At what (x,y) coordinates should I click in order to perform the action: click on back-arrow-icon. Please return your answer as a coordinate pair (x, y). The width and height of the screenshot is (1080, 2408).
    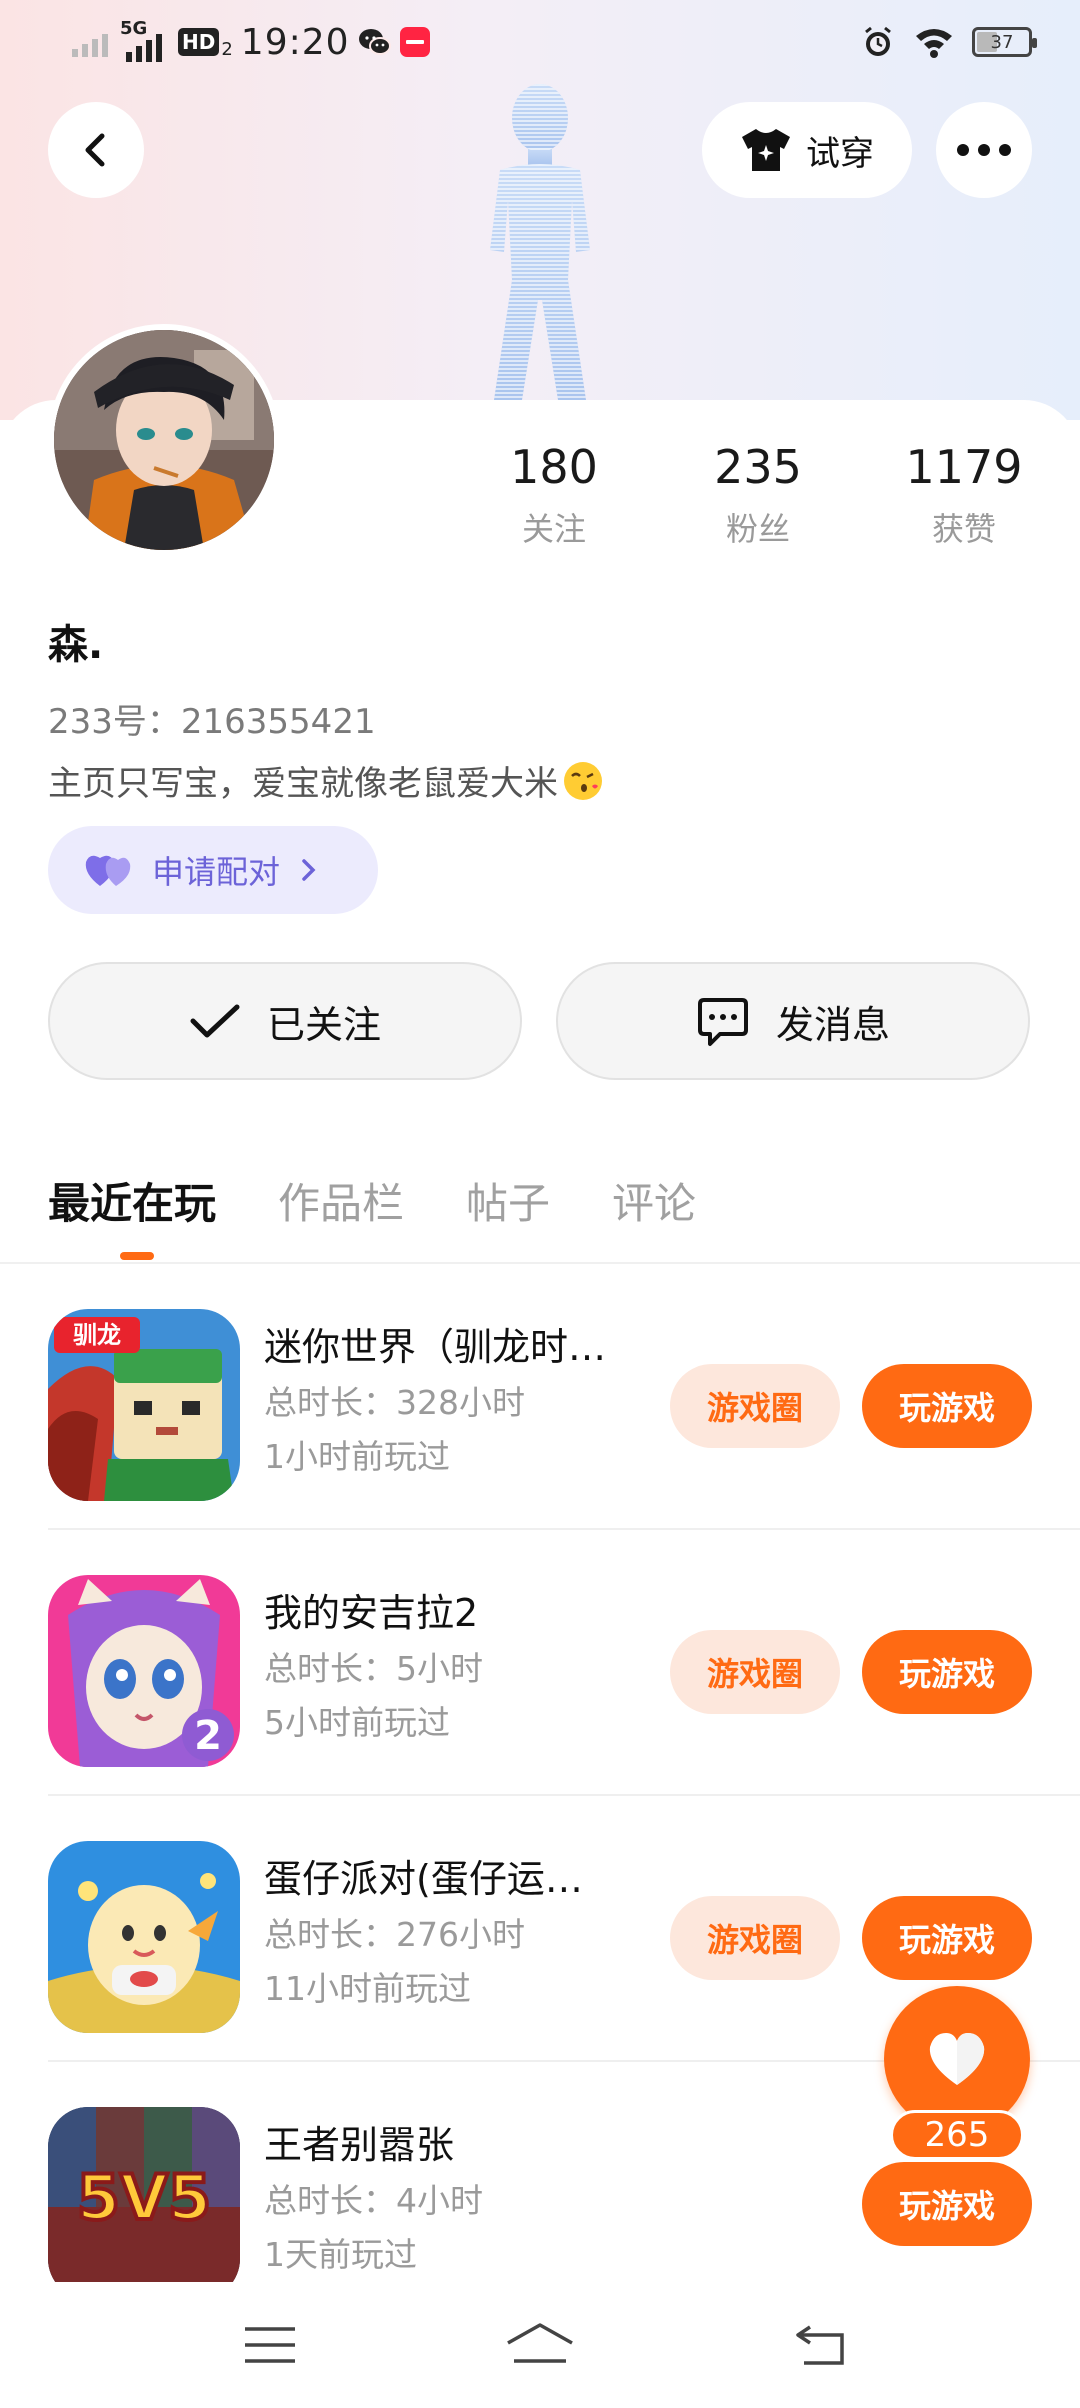
    Looking at the image, I should click on (820, 2345).